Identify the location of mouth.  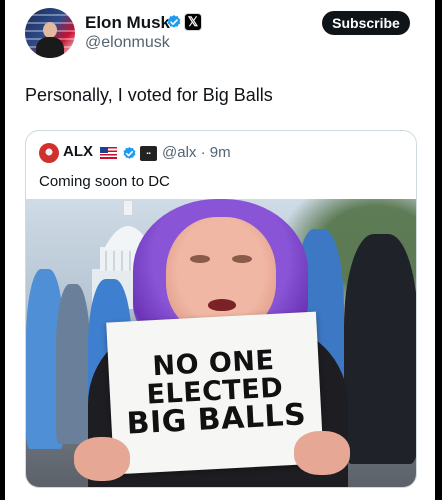
(222, 305).